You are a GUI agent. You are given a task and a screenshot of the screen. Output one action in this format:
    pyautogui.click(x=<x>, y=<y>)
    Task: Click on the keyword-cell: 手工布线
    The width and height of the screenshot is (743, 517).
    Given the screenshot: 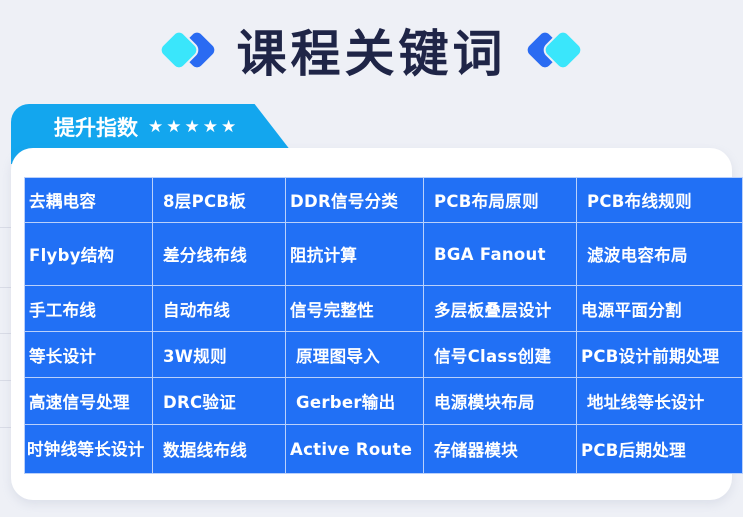 What is the action you would take?
    pyautogui.click(x=88, y=308)
    